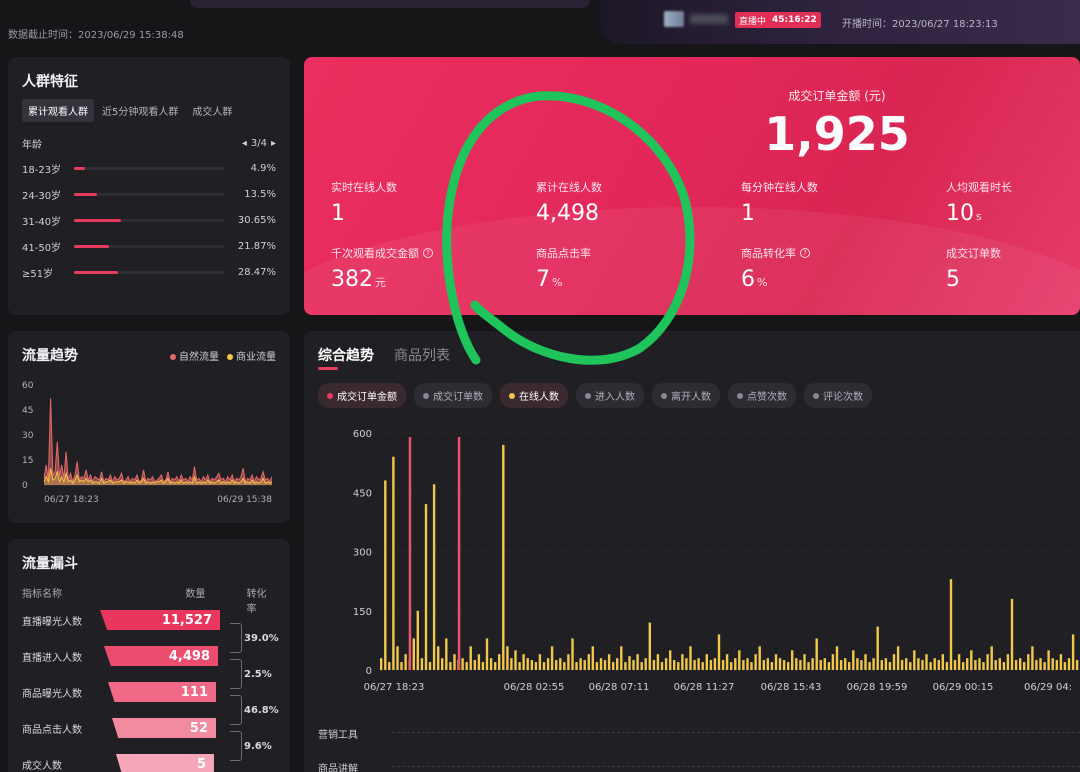 This screenshot has height=772, width=1080. I want to click on product-explain-track, so click(736, 766).